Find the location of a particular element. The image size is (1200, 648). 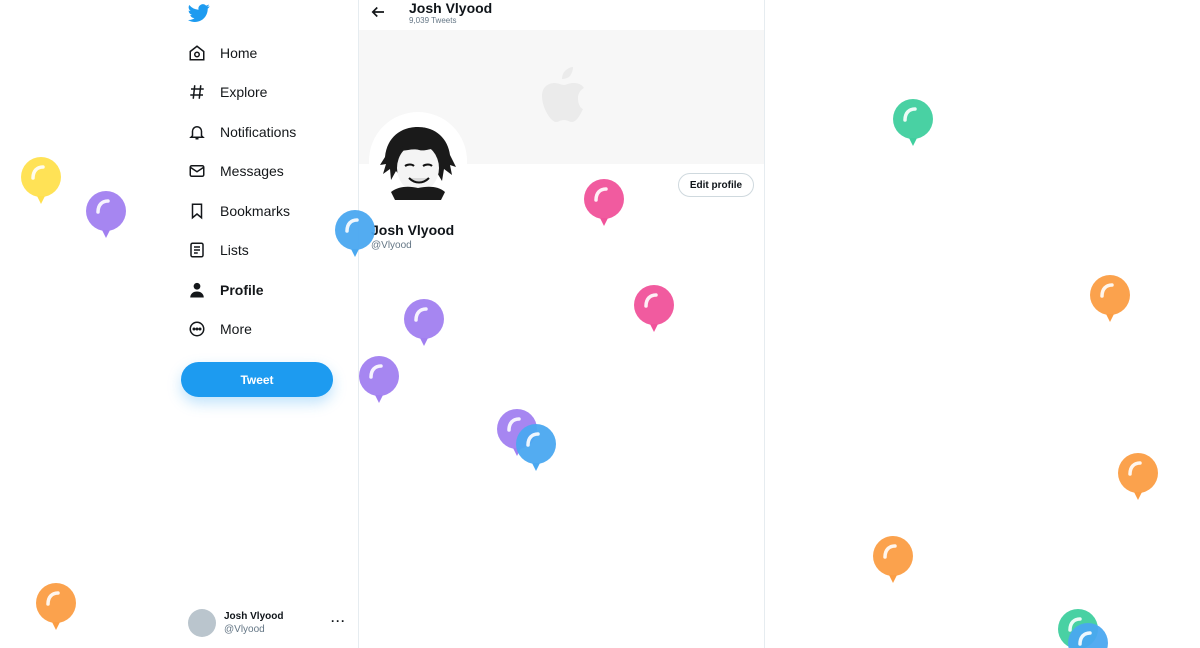

sidebar-item-bookmarks: Bookmarks is located at coordinates (235, 211).